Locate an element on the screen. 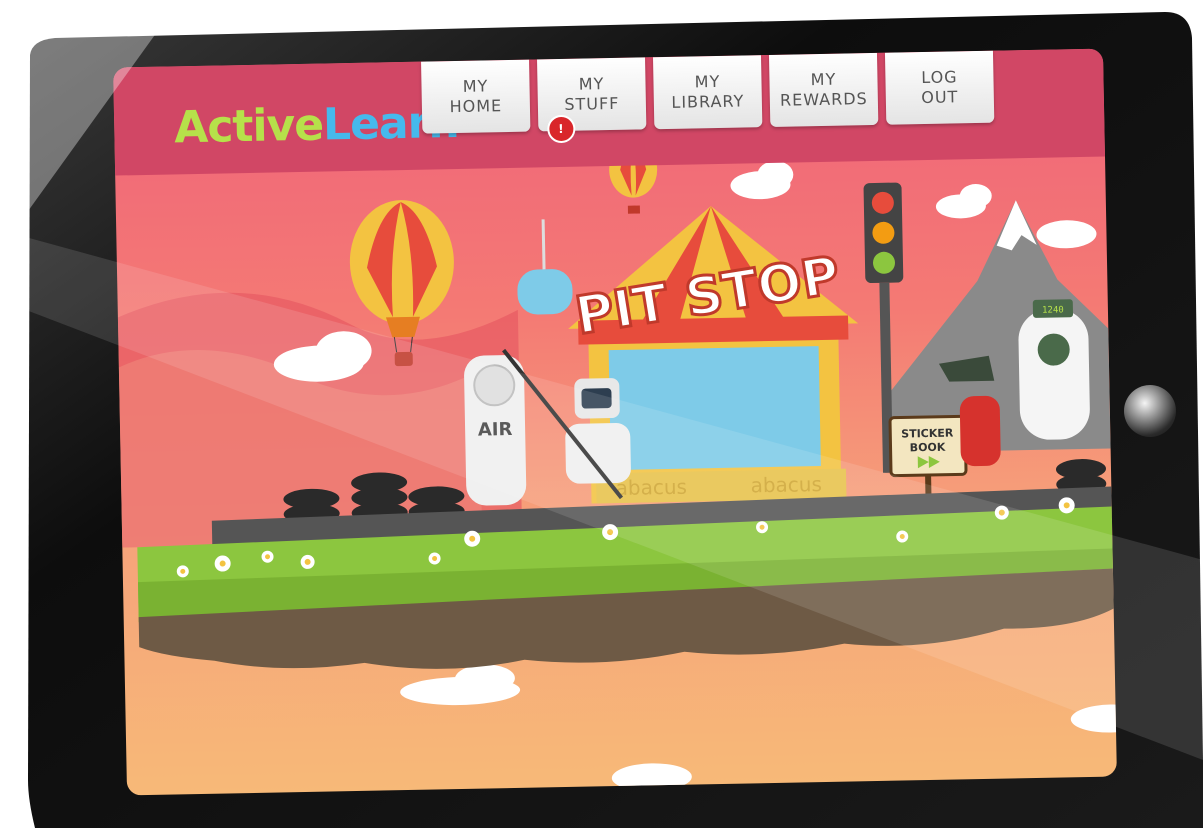 This screenshot has width=1203, height=828. svg-text: STICKER is located at coordinates (927, 433).